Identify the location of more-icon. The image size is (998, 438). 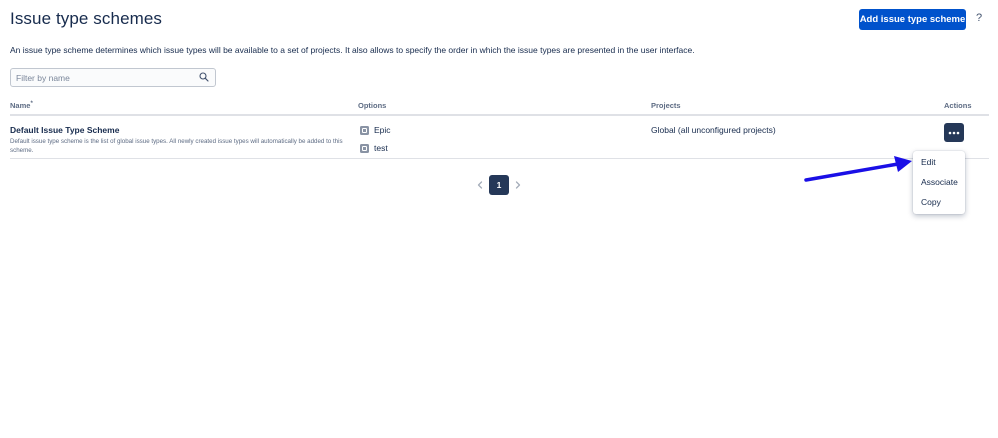
(954, 132).